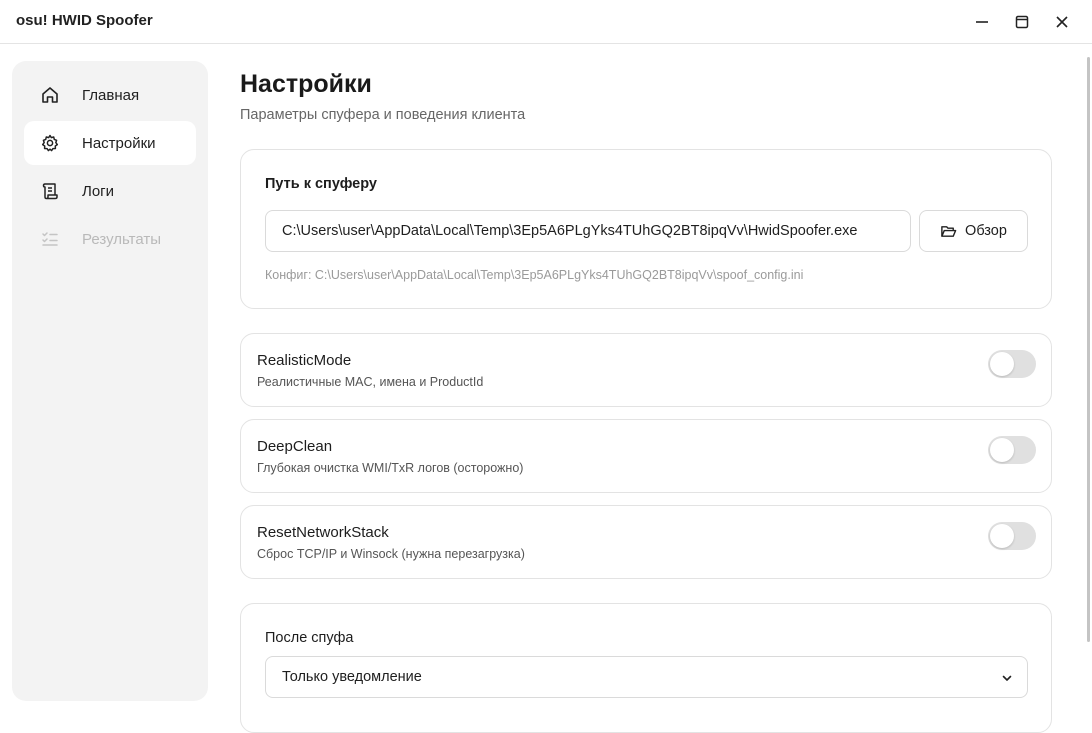 The height and width of the screenshot is (733, 1092). Describe the element at coordinates (84, 20) in the screenshot. I see `app-title: osu! HWID Spoofer` at that location.